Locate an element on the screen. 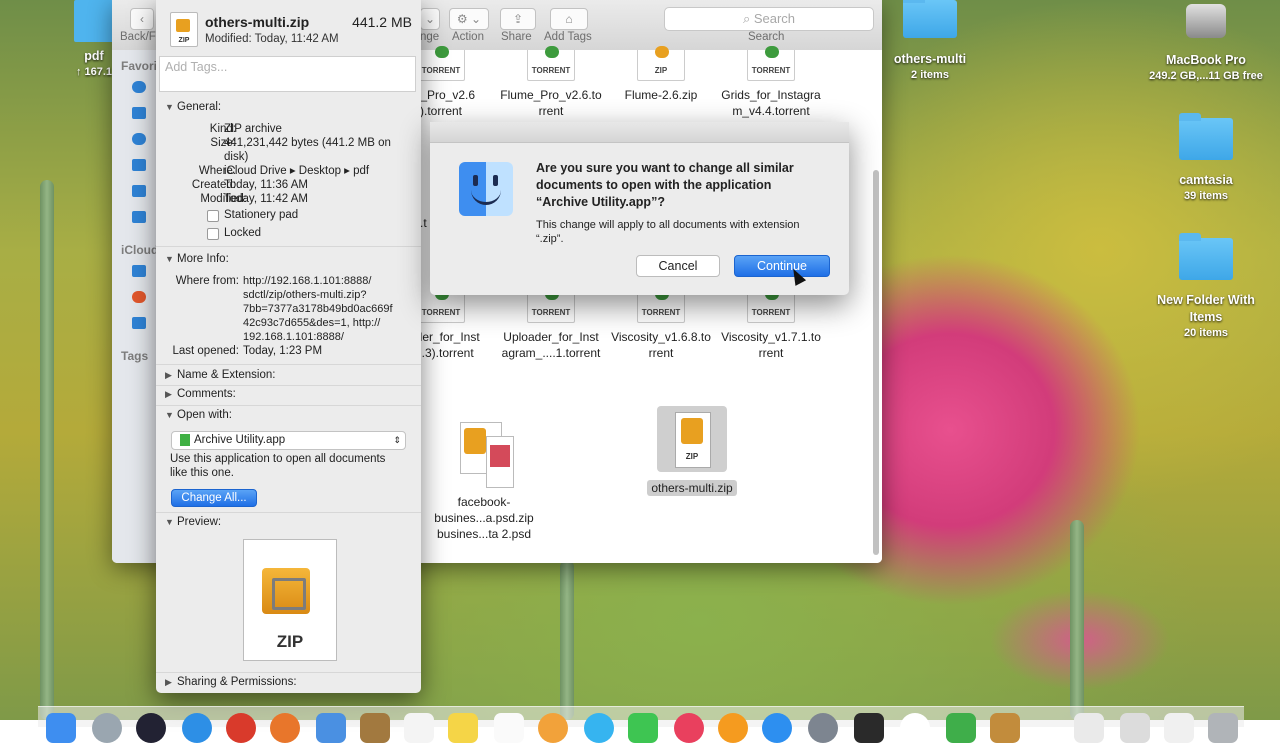 This screenshot has height=743, width=1280. desktop-item-others-multi: others-multi 2 items is located at coordinates (930, 41).